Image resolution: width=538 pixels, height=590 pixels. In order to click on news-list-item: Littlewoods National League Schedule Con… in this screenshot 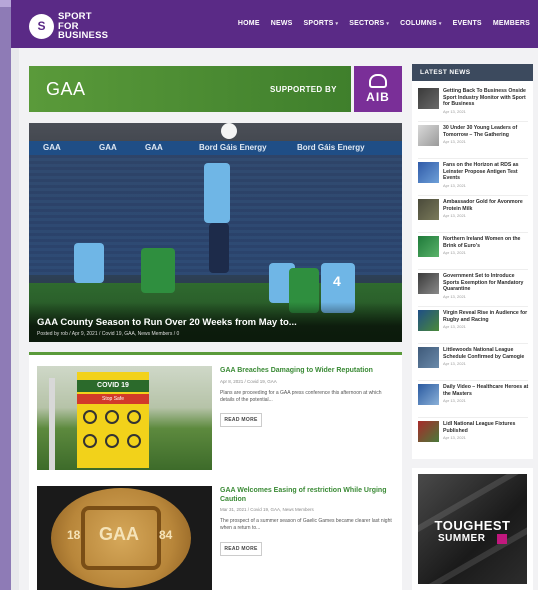, I will do `click(473, 362)`.